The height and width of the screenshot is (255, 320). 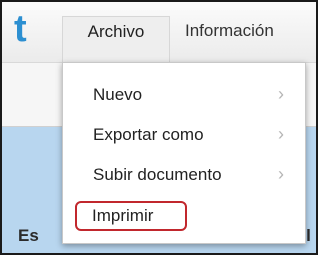 I want to click on menu-item-nuevo: Nuevo ›, so click(x=184, y=95).